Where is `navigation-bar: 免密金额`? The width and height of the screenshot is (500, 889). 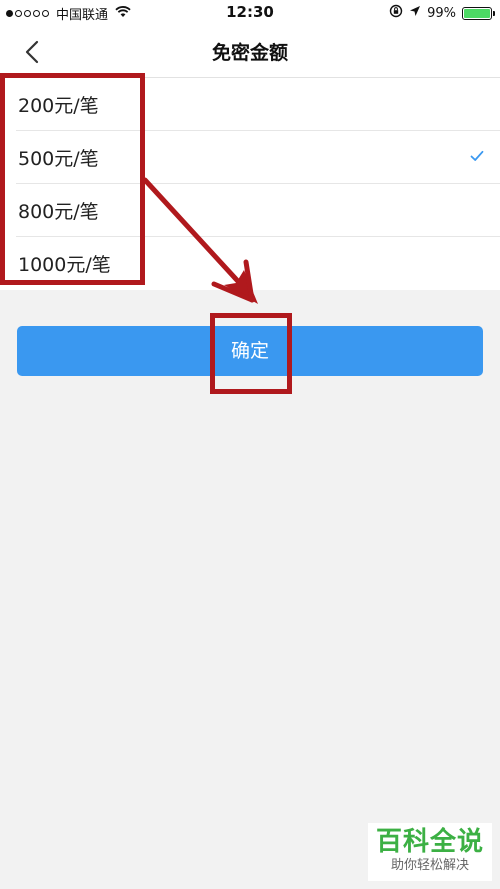
navigation-bar: 免密金额 is located at coordinates (250, 52).